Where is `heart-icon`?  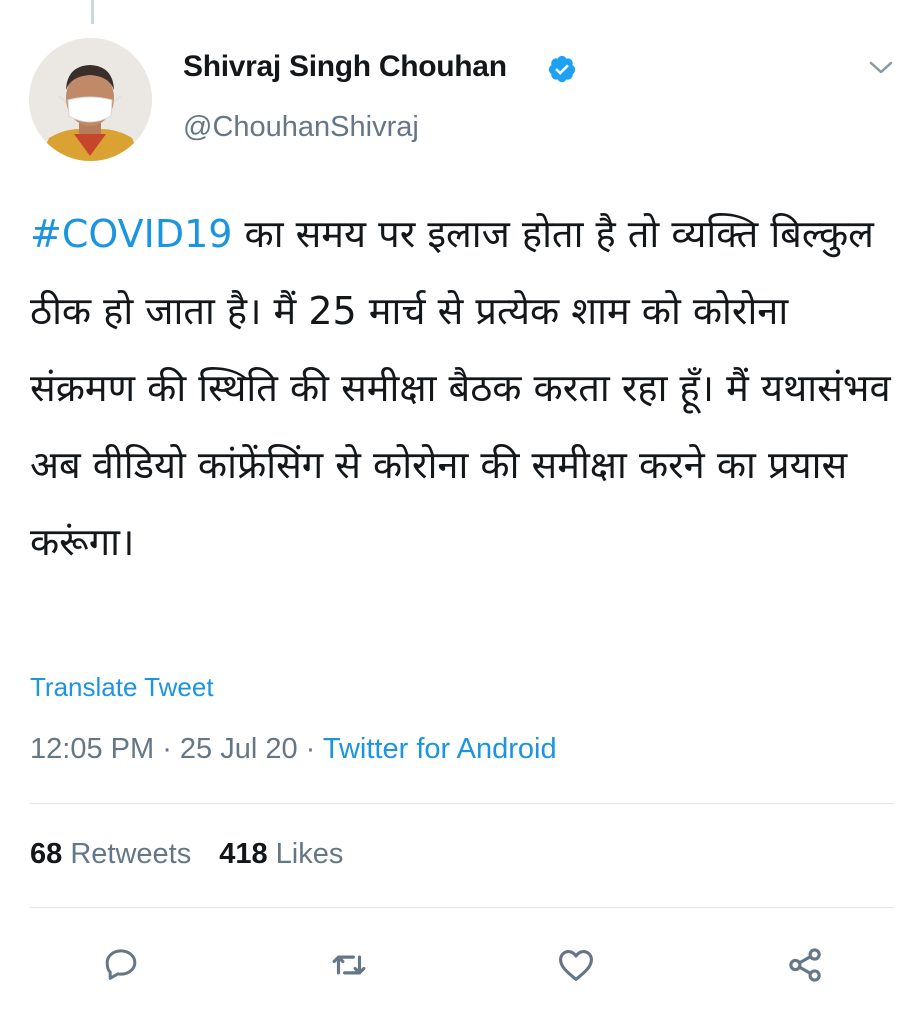
heart-icon is located at coordinates (576, 965).